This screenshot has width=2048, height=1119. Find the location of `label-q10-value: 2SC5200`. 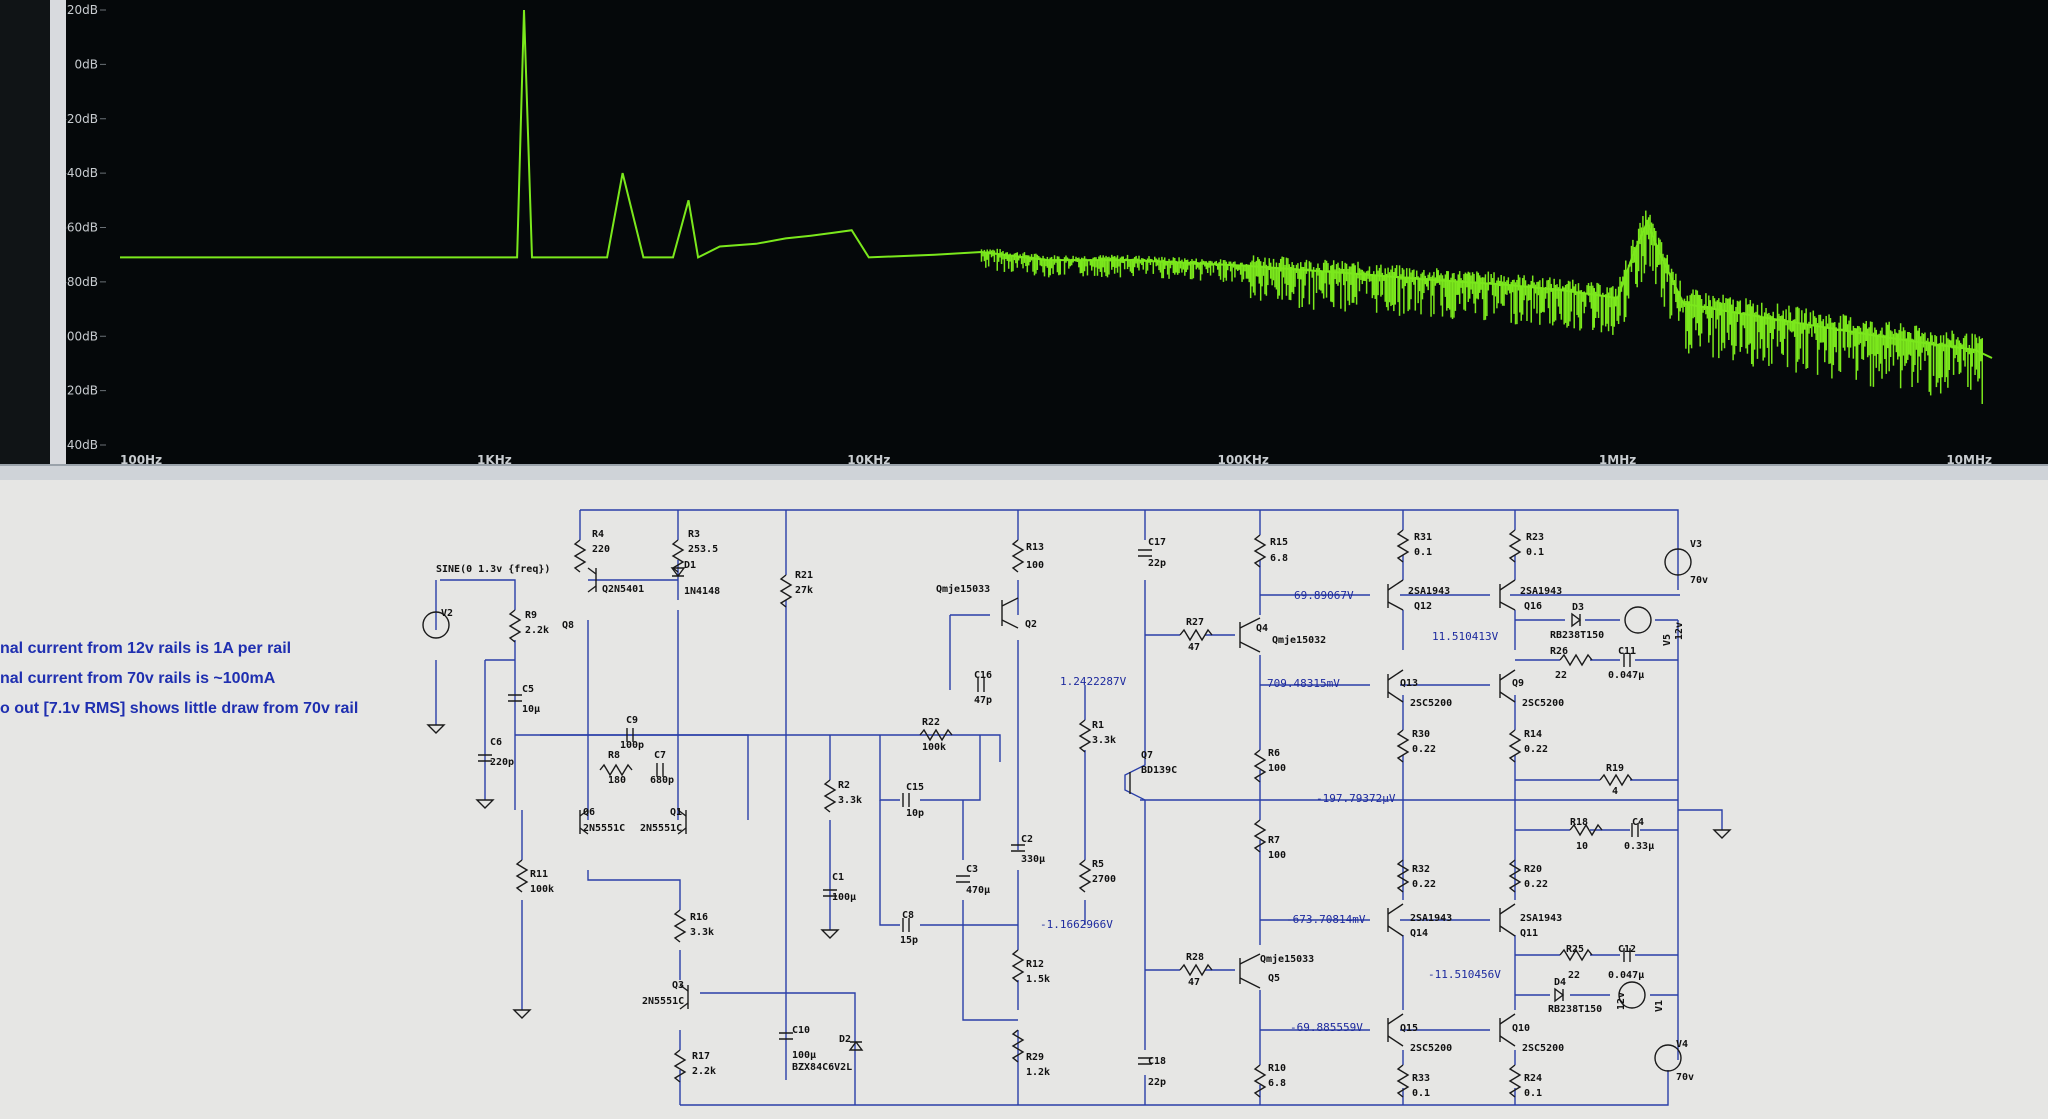

label-q10-value: 2SC5200 is located at coordinates (1543, 1048).